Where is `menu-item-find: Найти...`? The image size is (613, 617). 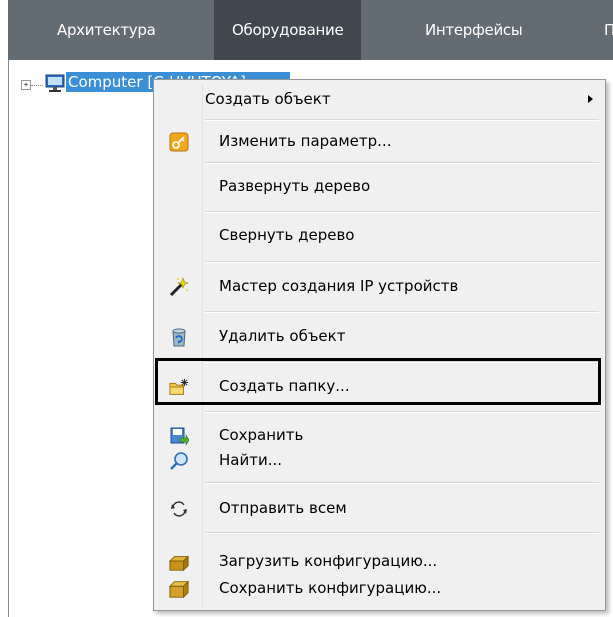 menu-item-find: Найти... is located at coordinates (379, 460).